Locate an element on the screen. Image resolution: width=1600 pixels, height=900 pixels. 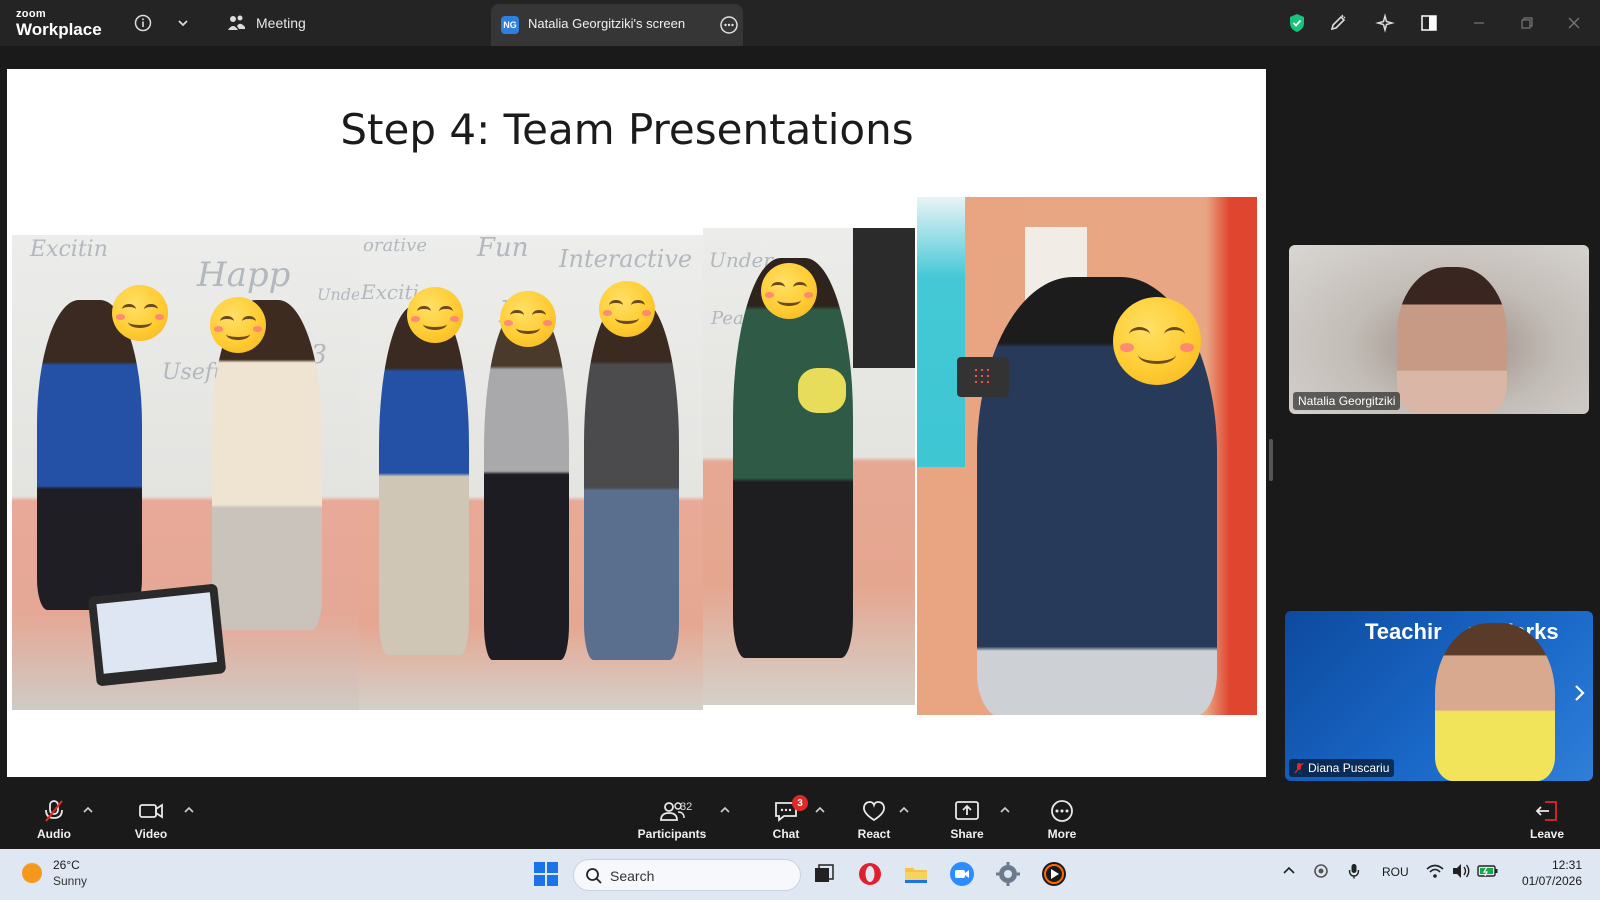
gallery-scroll-handle is located at coordinates (1271, 460).